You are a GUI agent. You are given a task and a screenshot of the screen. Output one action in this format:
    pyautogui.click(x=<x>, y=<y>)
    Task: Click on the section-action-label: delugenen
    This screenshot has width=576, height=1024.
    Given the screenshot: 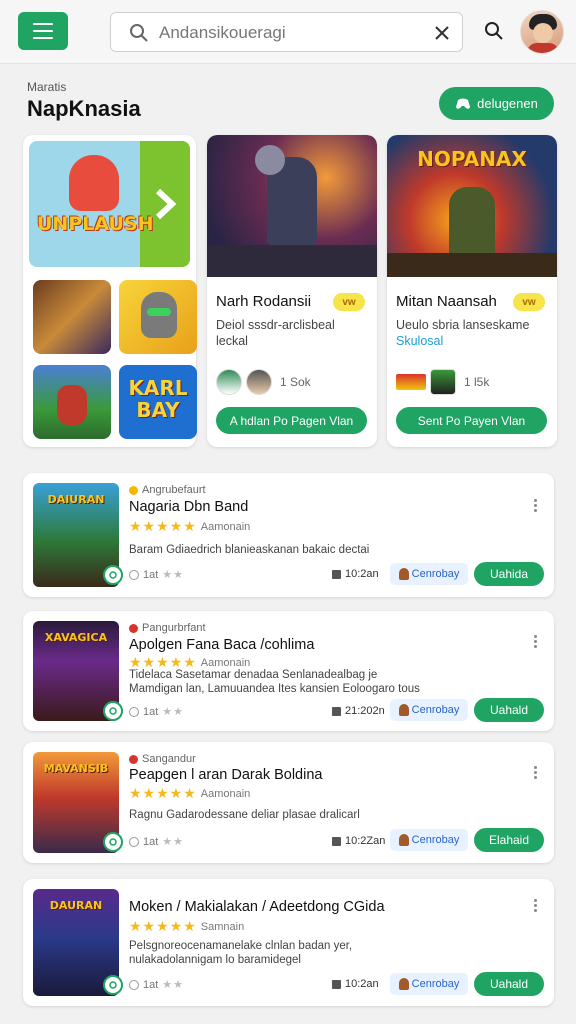 What is the action you would take?
    pyautogui.click(x=507, y=103)
    